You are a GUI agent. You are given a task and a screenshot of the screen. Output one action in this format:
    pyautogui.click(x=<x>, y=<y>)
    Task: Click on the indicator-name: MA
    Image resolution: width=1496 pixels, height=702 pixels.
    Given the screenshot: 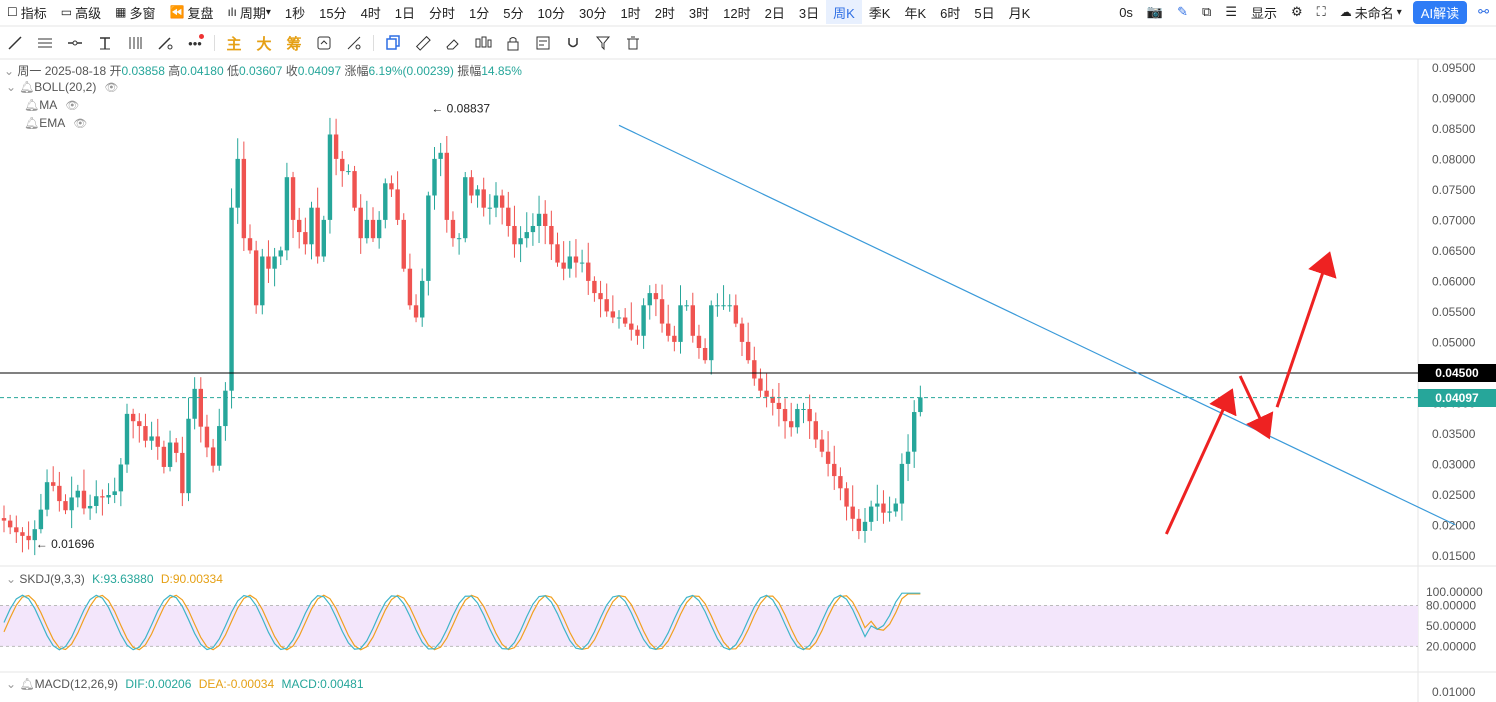 What is the action you would take?
    pyautogui.click(x=48, y=105)
    